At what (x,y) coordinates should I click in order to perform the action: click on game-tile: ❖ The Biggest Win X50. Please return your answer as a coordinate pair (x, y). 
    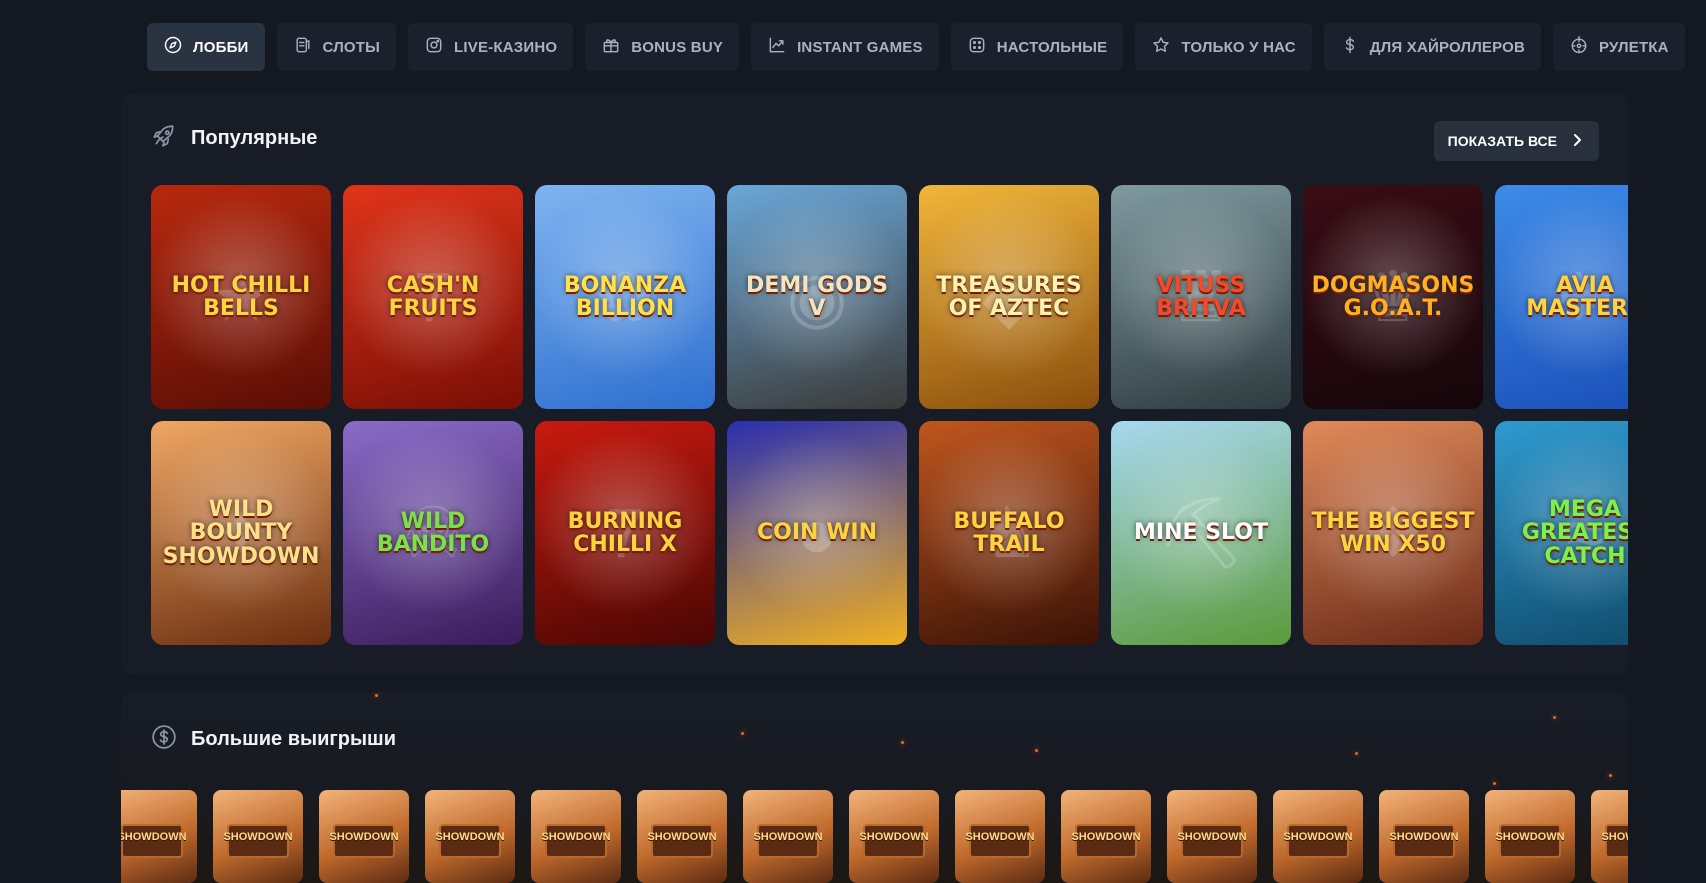
    Looking at the image, I should click on (1393, 533).